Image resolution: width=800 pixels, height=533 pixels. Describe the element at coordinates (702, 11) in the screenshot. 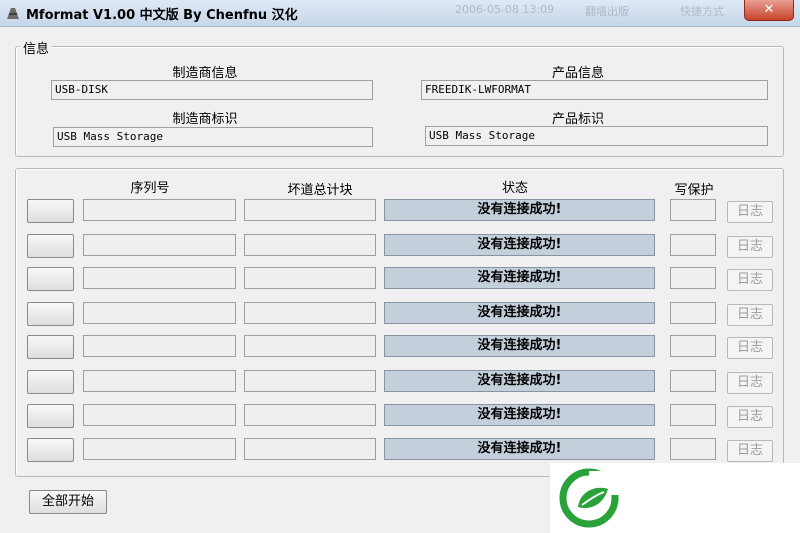

I see `background-window-text: 快捷方式` at that location.